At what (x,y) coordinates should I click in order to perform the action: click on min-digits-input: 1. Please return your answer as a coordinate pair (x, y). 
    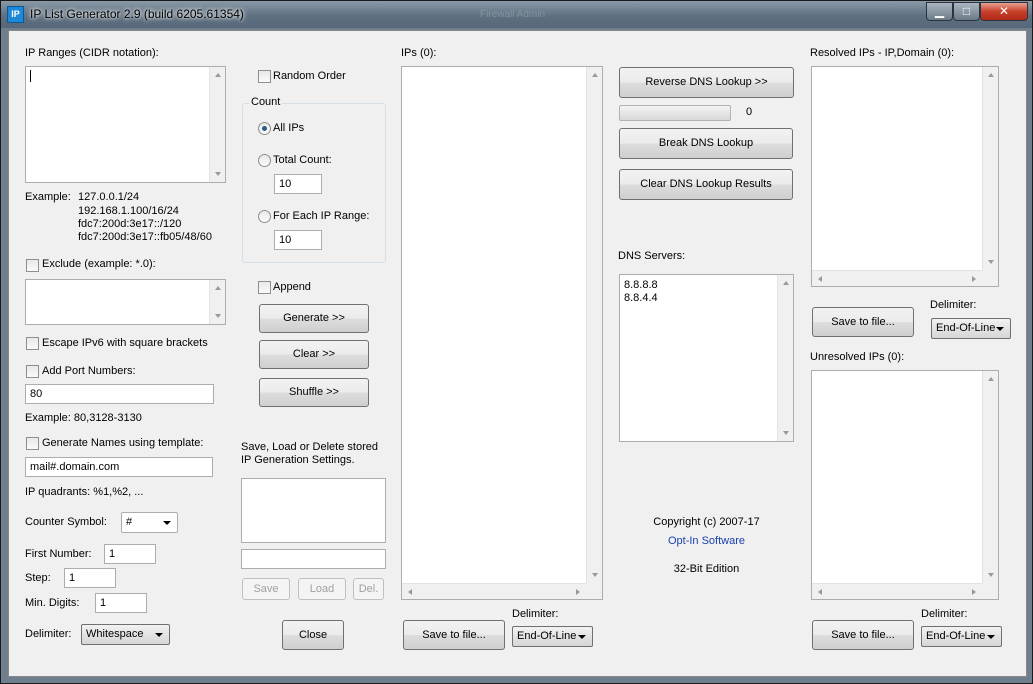
    Looking at the image, I should click on (121, 603).